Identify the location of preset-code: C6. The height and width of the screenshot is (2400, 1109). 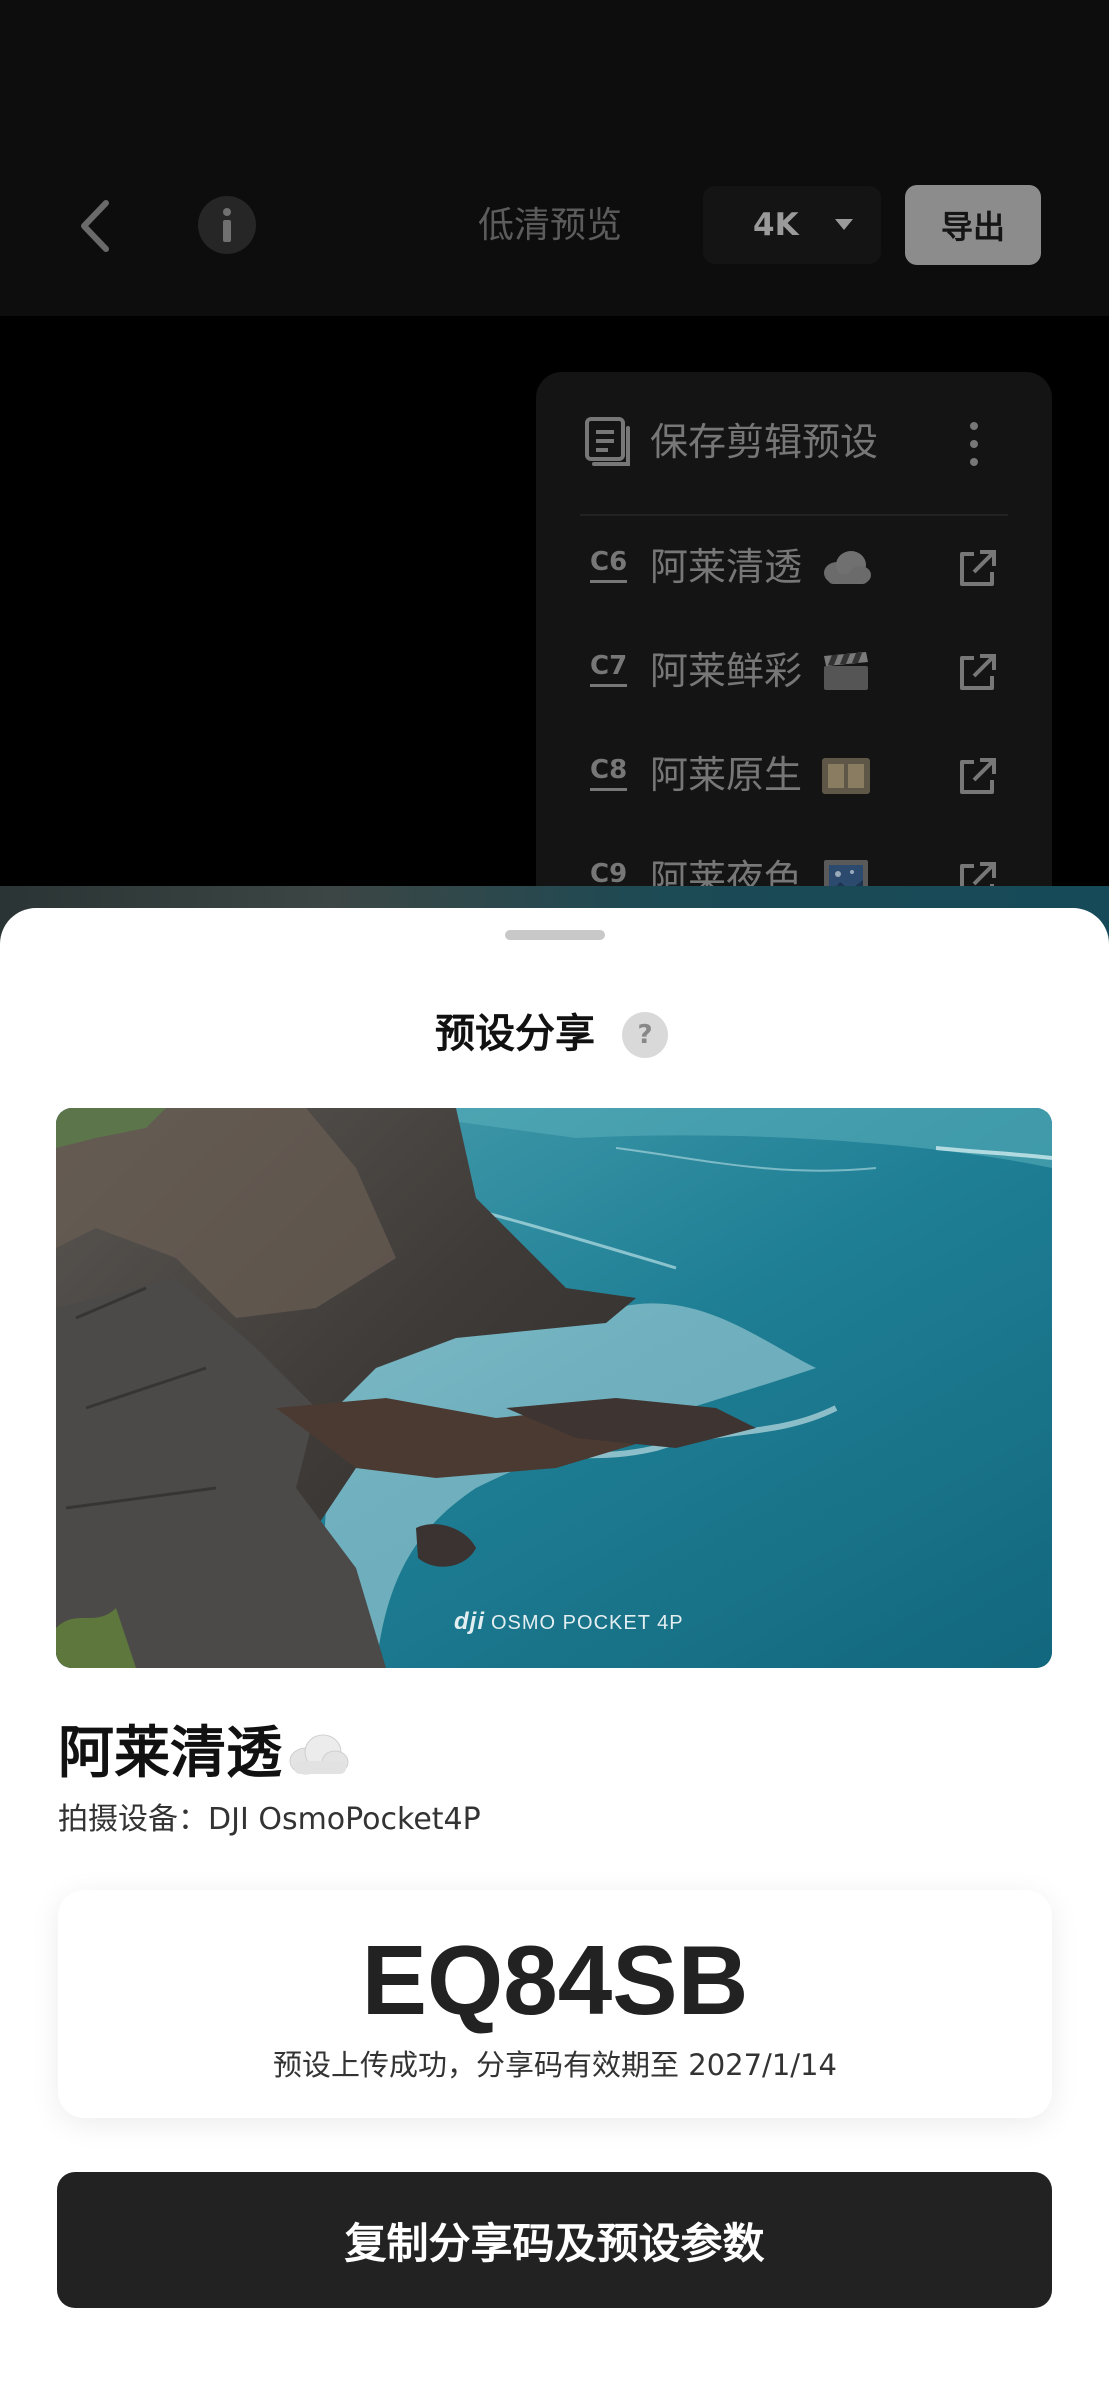
(609, 563).